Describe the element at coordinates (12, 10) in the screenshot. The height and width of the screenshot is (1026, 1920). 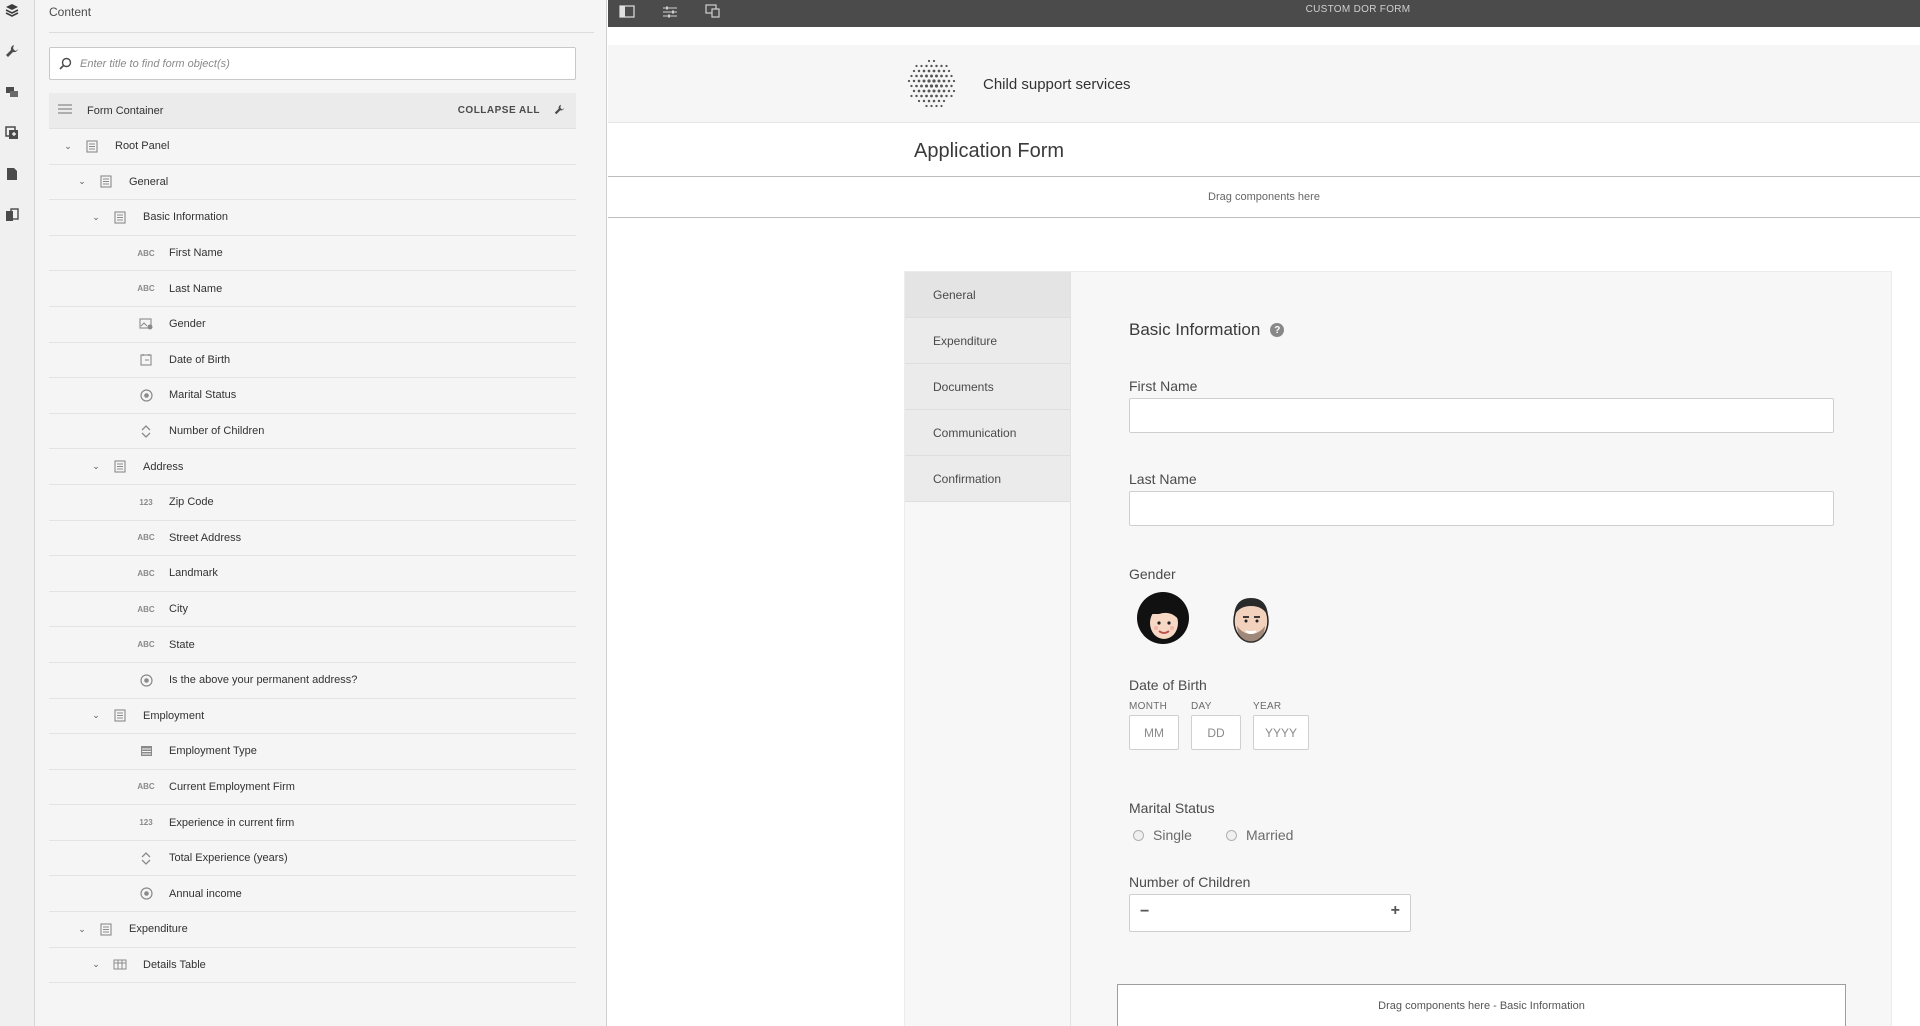
I see `layers-icon` at that location.